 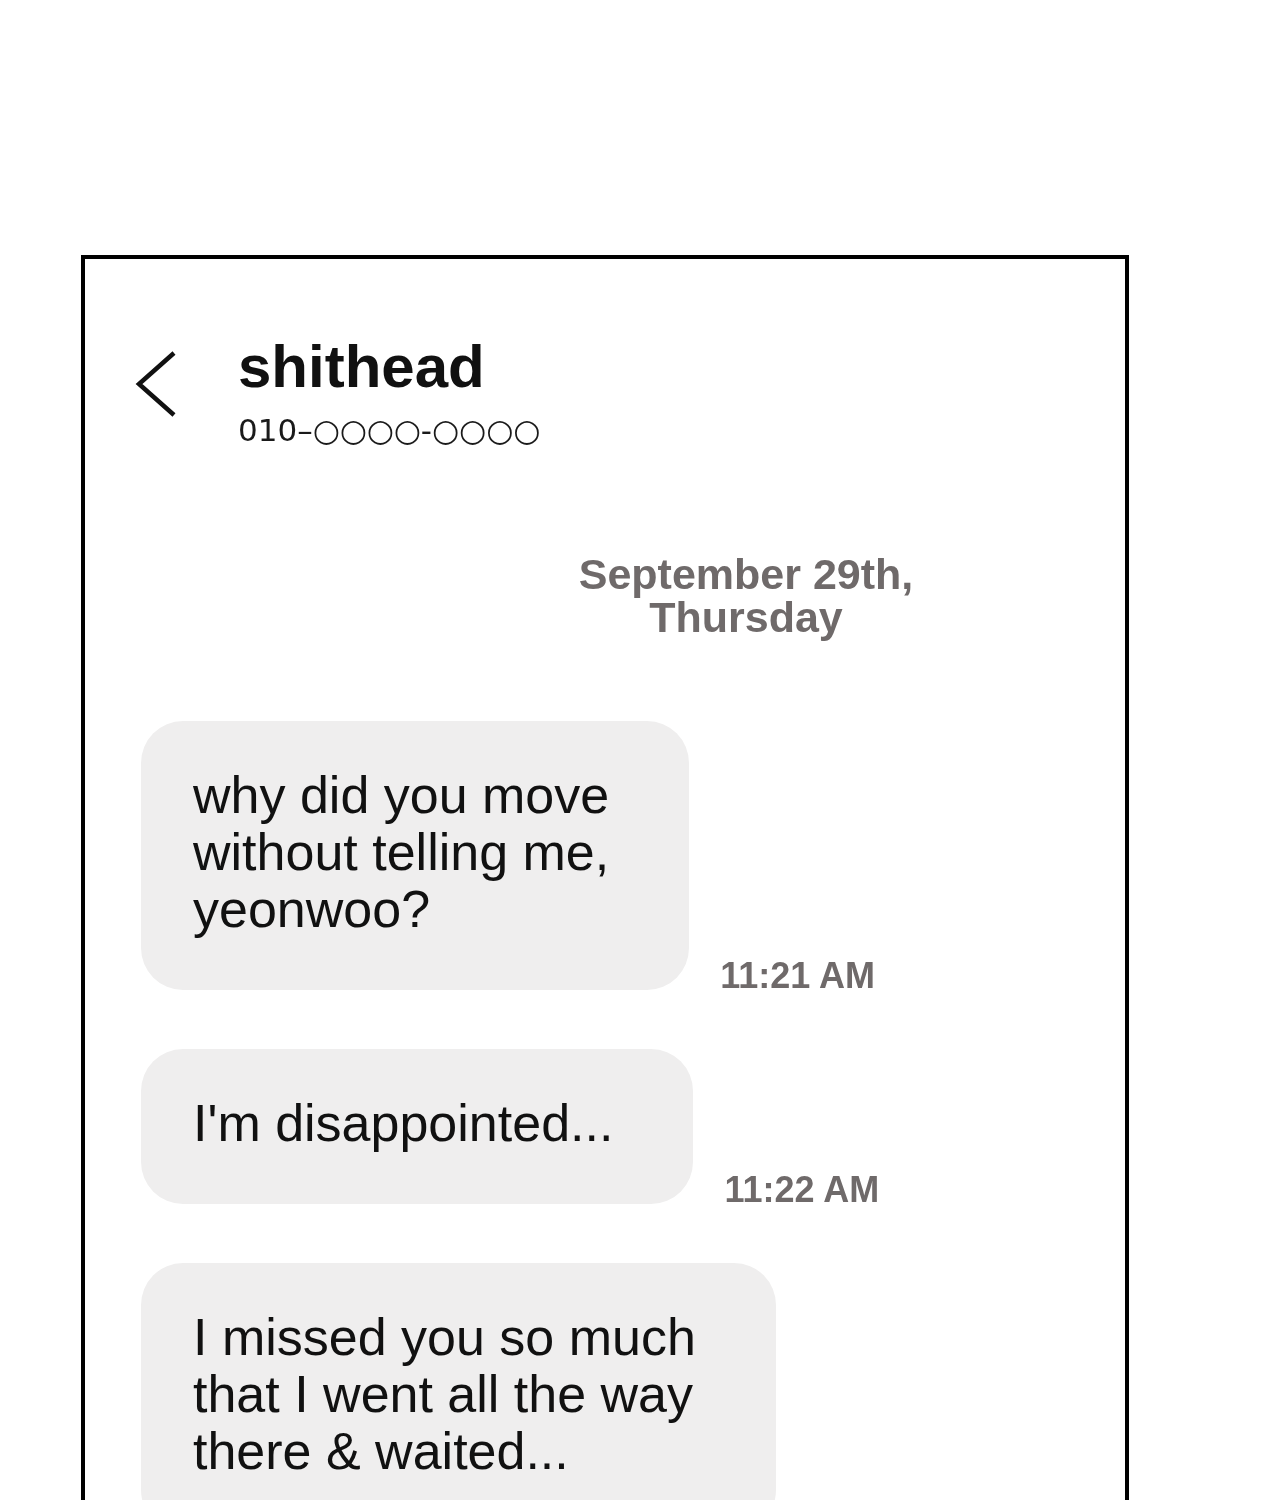 I want to click on phone-number: 010–○○○○-○○○○, so click(x=389, y=430).